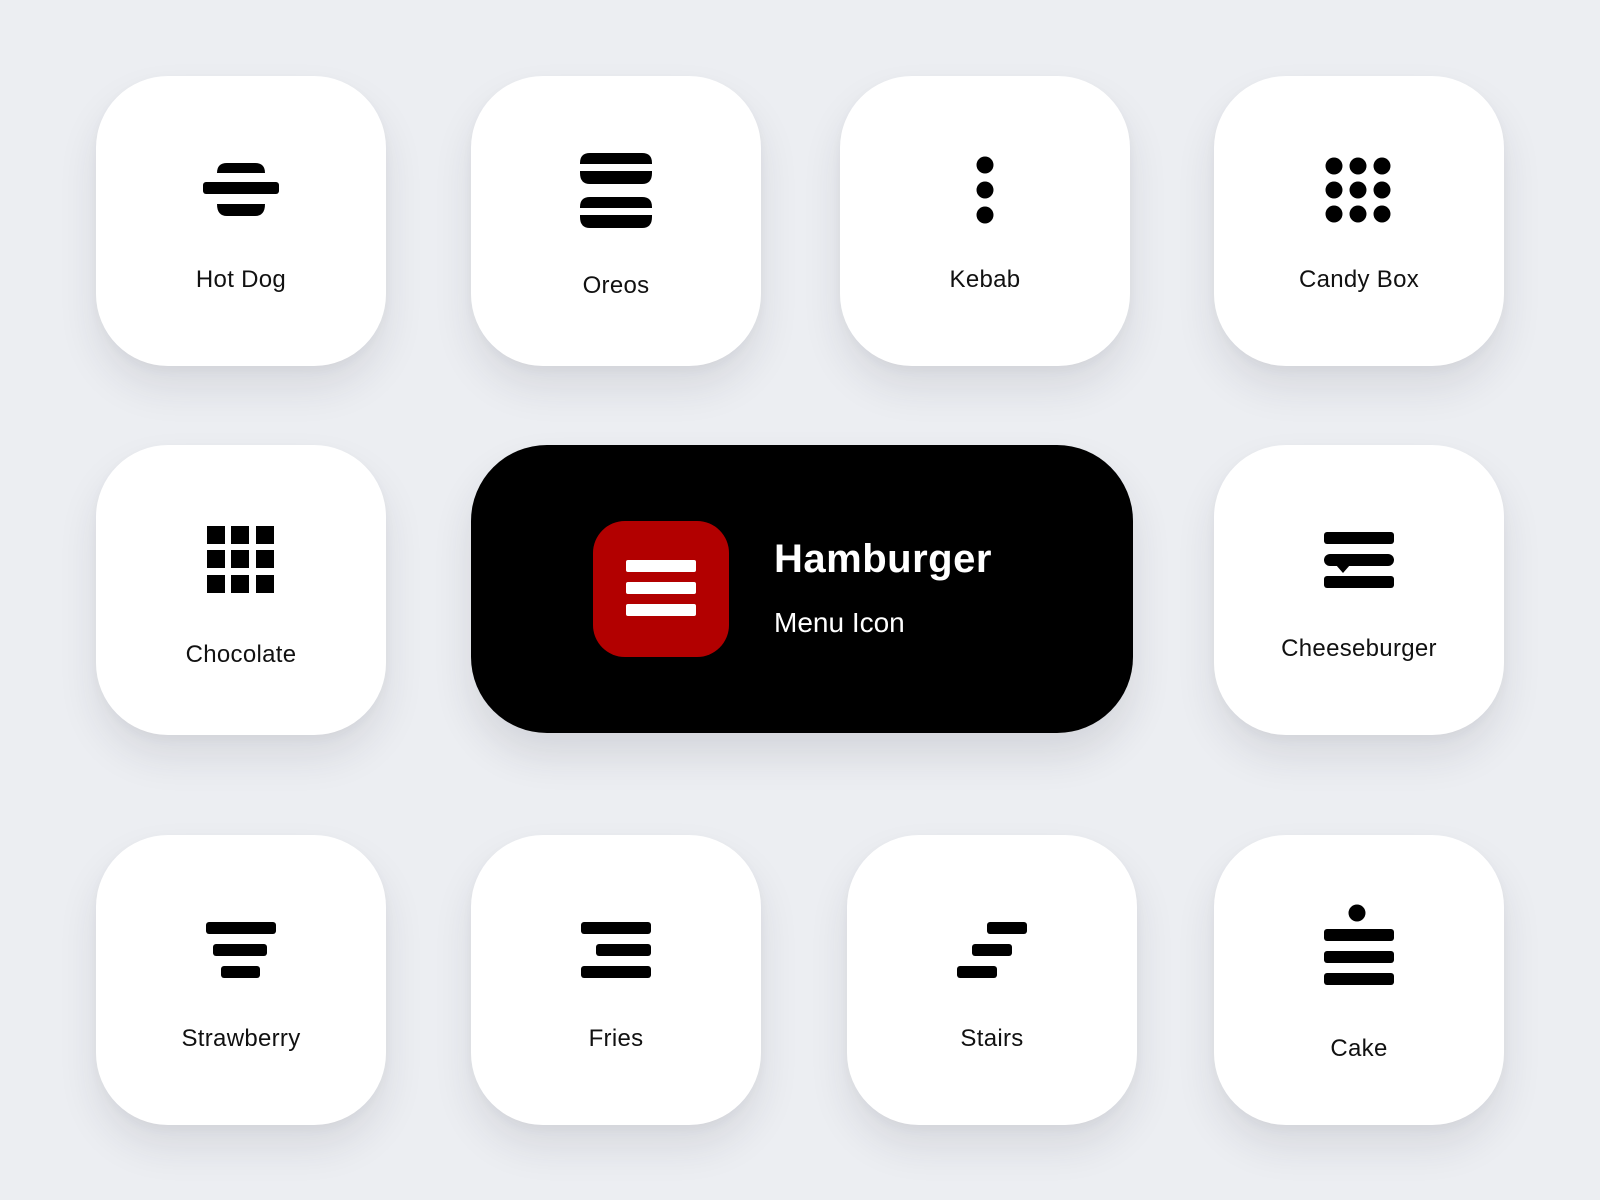  Describe the element at coordinates (616, 950) in the screenshot. I see `fries-icon` at that location.